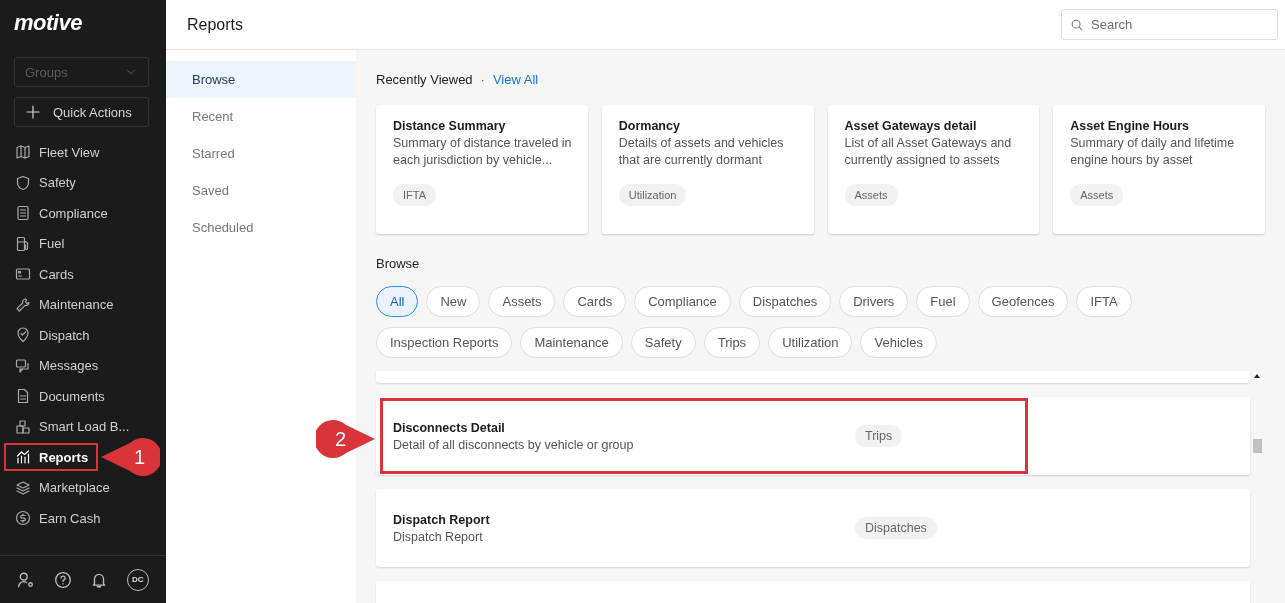 The width and height of the screenshot is (1285, 603). I want to click on card-title: Asset Engine Hours, so click(1130, 126).